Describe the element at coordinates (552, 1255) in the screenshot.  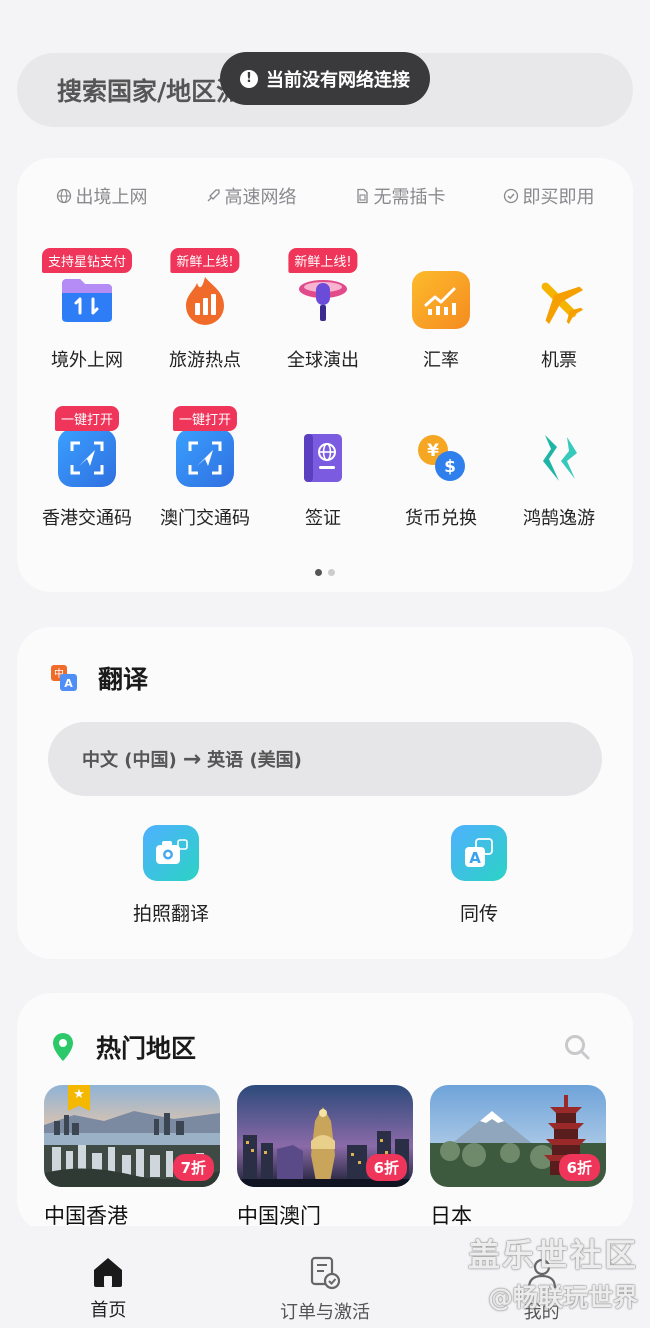
I see `watermark-line-1: 盖乐世社区` at that location.